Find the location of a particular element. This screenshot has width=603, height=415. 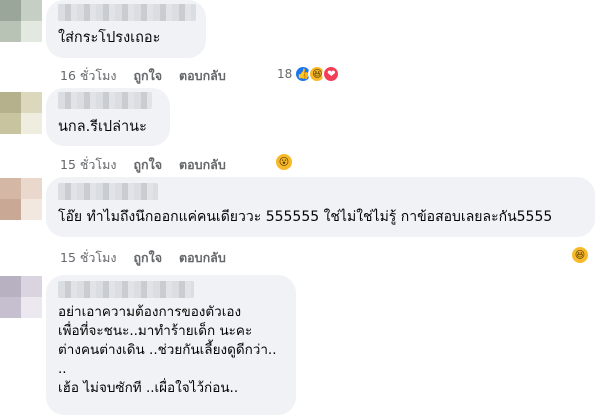

wow-icon: 😮 is located at coordinates (284, 162).